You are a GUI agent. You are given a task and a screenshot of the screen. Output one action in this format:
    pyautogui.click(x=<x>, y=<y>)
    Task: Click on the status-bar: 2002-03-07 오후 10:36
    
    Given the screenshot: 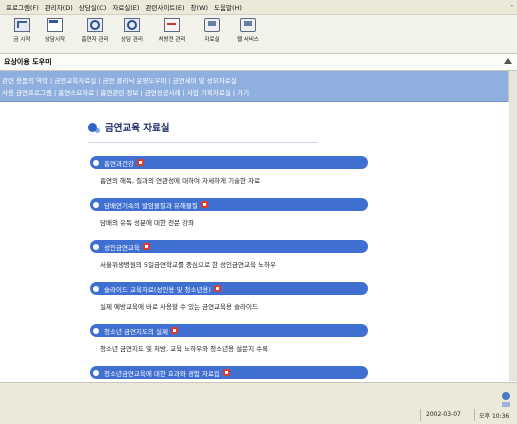 What is the action you would take?
    pyautogui.click(x=258, y=403)
    